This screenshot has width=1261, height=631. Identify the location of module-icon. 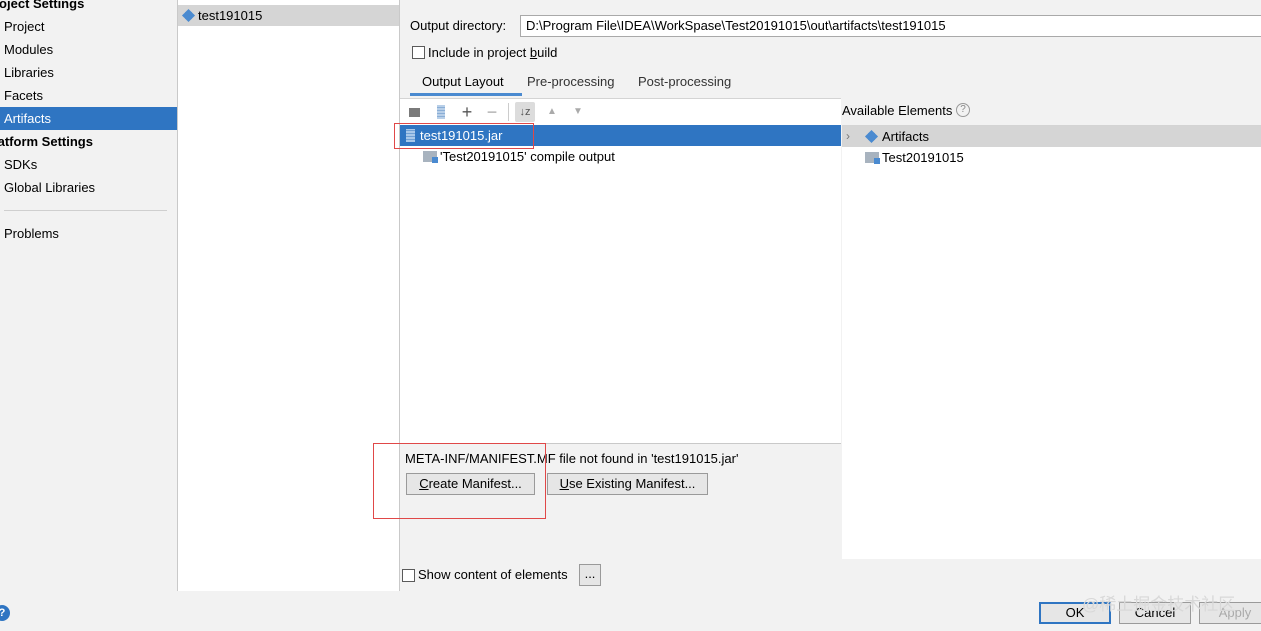
(872, 158).